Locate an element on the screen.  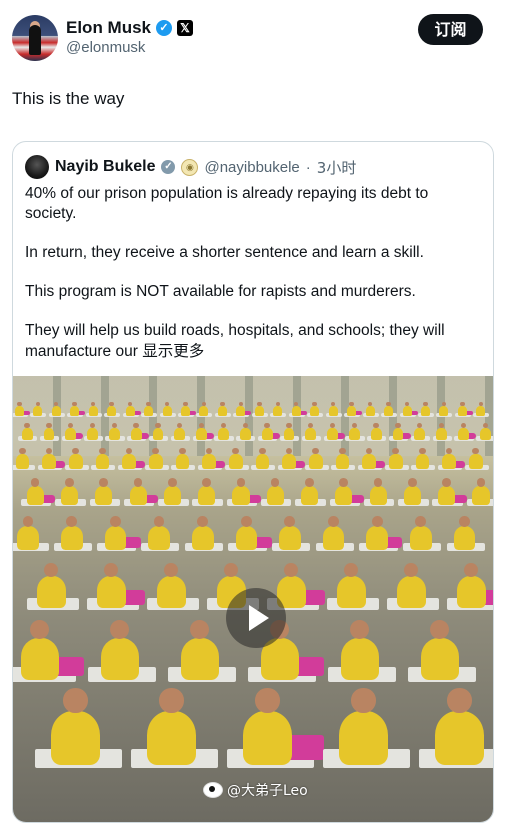
quoted-author-avatar is located at coordinates (37, 167).